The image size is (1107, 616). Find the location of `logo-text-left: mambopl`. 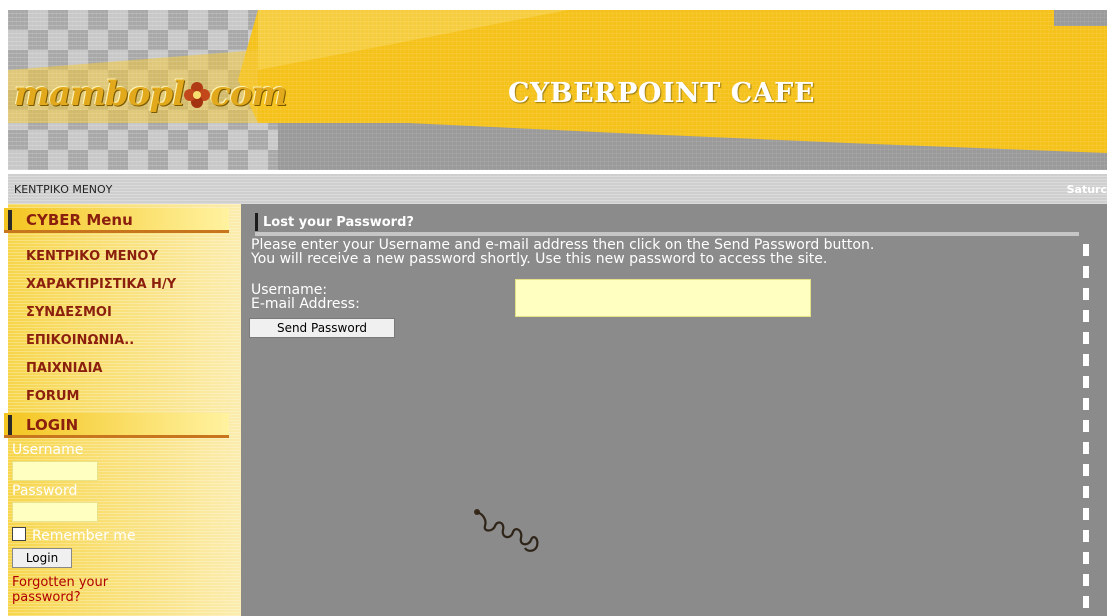

logo-text-left: mambopl is located at coordinates (99, 94).